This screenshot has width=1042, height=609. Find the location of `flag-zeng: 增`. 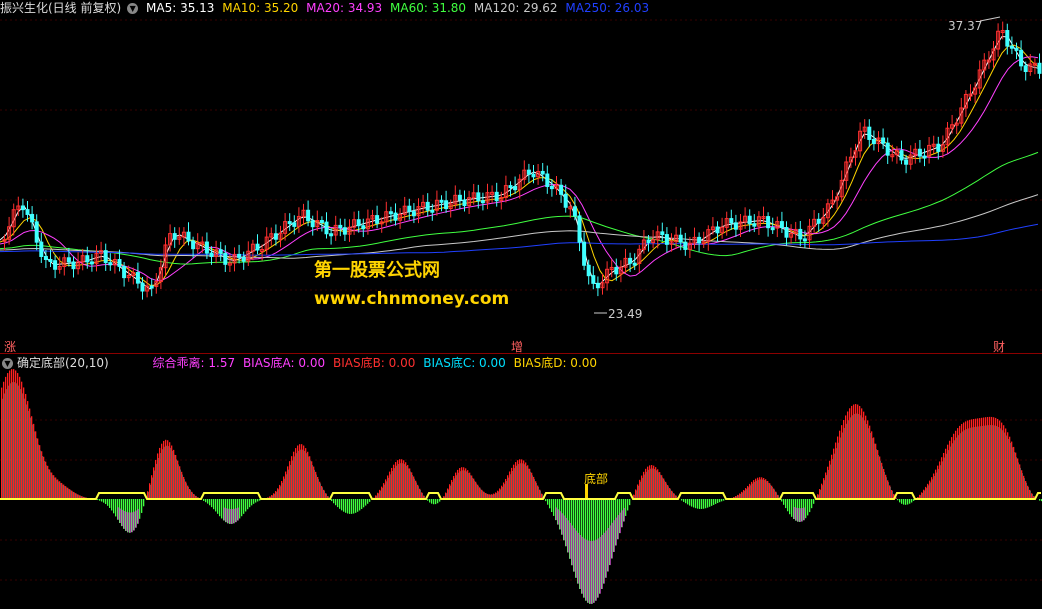

flag-zeng: 增 is located at coordinates (517, 346).